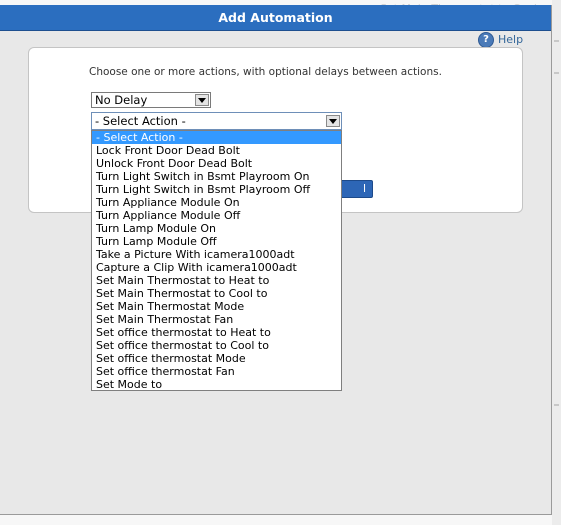  Describe the element at coordinates (216, 137) in the screenshot. I see `action-option: - Select Action -` at that location.